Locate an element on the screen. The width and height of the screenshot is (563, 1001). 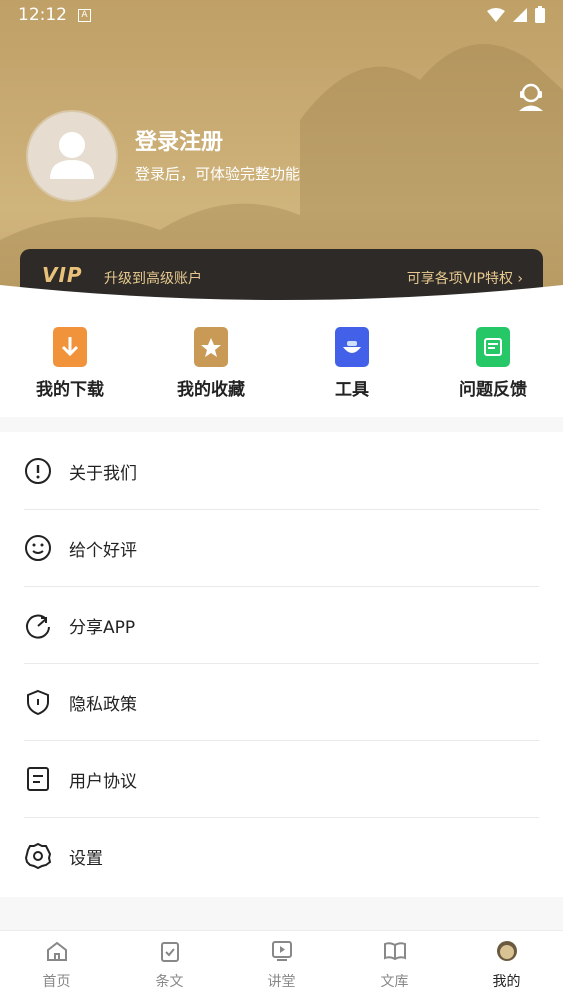
tab-home: 首页 is located at coordinates (56, 965).